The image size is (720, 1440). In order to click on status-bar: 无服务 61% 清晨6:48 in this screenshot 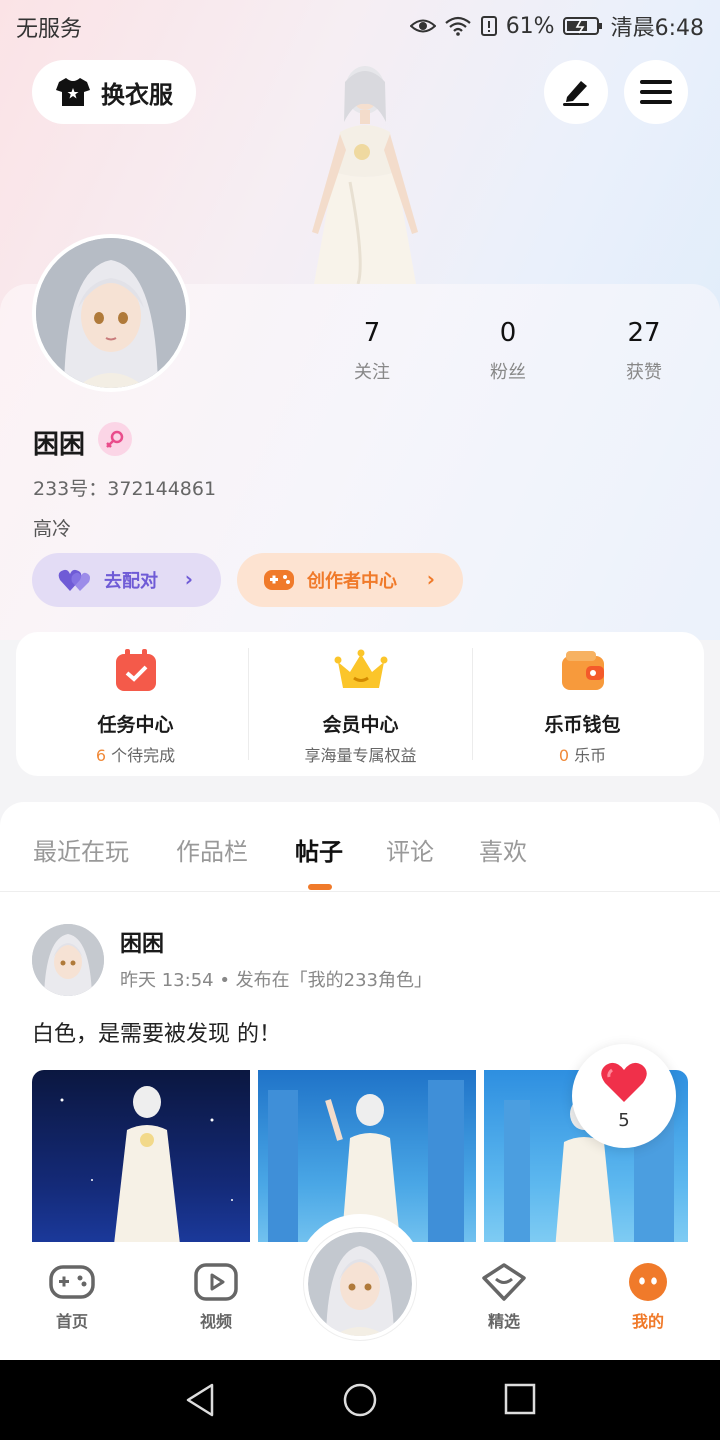, I will do `click(360, 25)`.